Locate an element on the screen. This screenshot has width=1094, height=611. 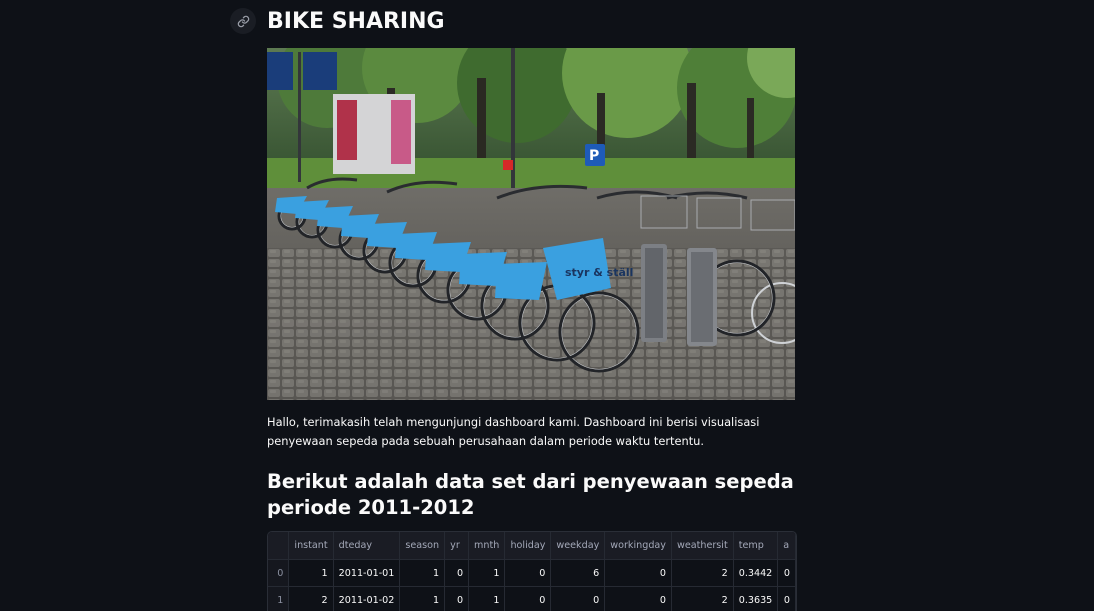
table-cell: 0.3442 is located at coordinates (755, 573).